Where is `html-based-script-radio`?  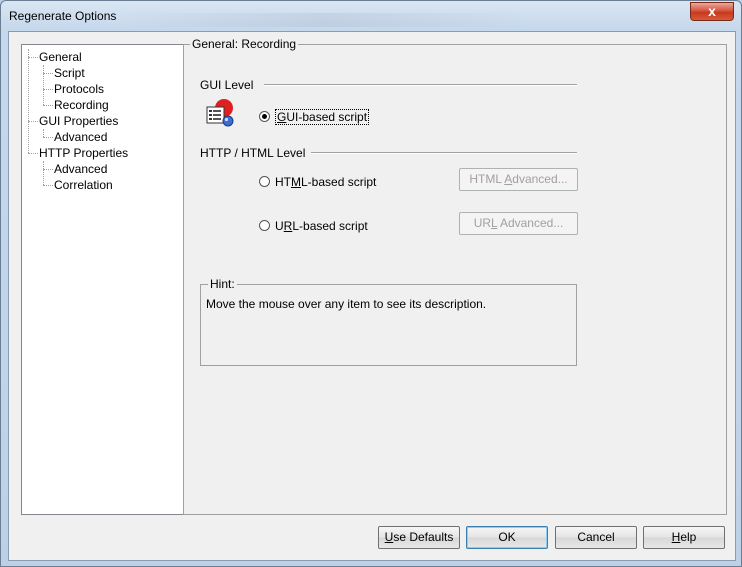 html-based-script-radio is located at coordinates (264, 181).